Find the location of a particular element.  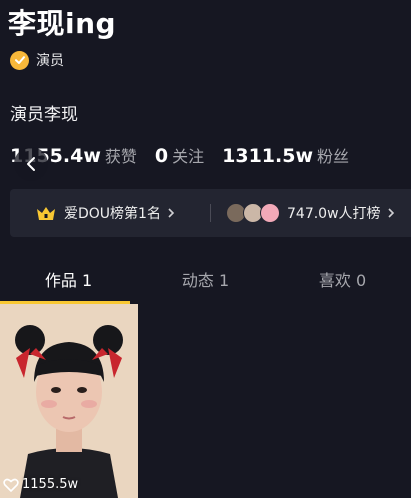

crown-icon is located at coordinates (46, 213).